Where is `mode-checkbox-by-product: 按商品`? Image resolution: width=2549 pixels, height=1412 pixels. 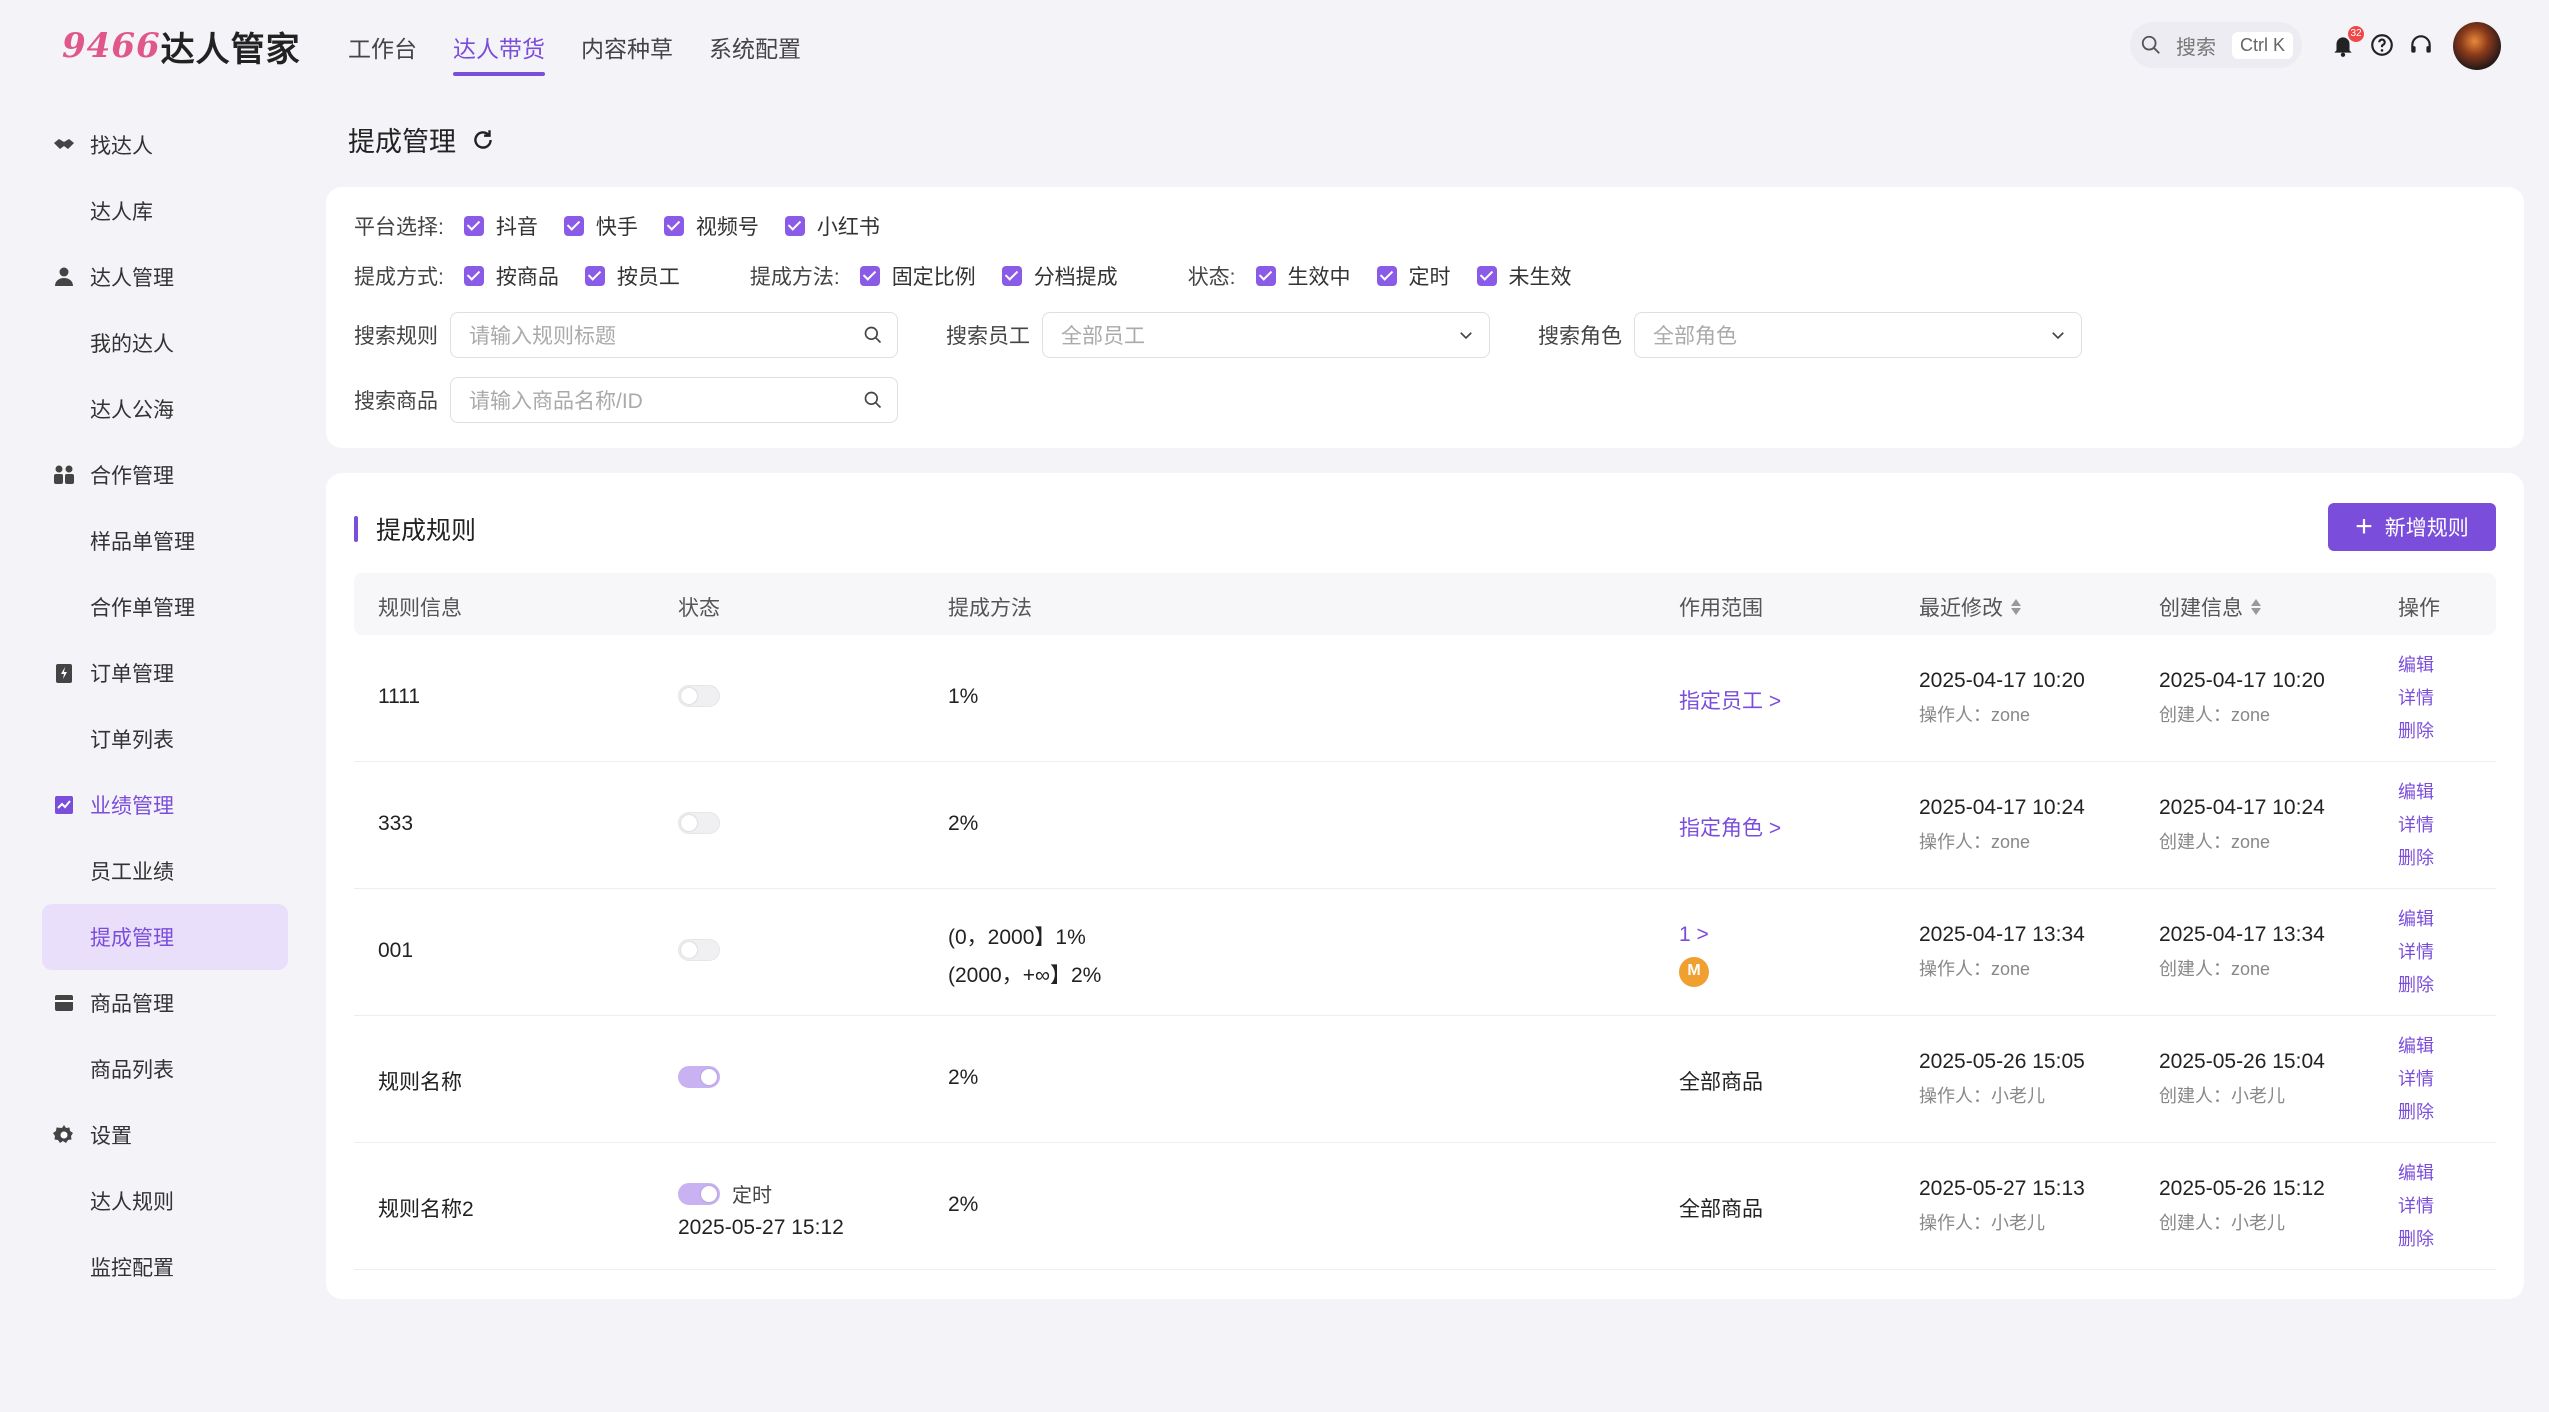 mode-checkbox-by-product: 按商品 is located at coordinates (511, 276).